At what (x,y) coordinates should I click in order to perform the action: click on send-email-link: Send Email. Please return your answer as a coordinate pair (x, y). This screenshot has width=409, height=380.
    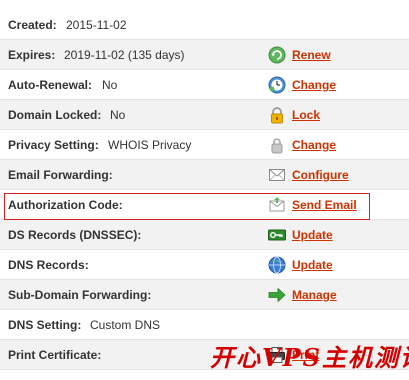
    Looking at the image, I should click on (324, 205).